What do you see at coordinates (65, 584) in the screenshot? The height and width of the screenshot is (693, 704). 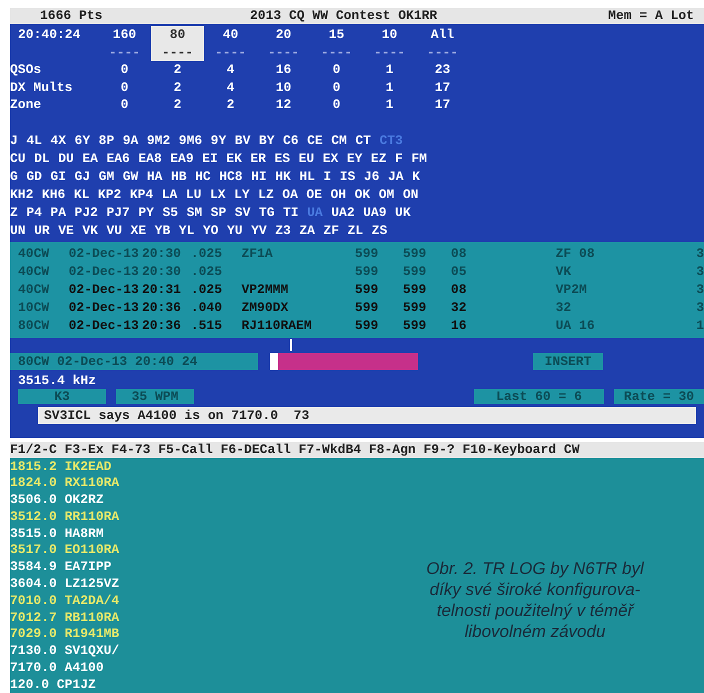 I see `bandmap-spot: 3604.0 LZ125VZ` at bounding box center [65, 584].